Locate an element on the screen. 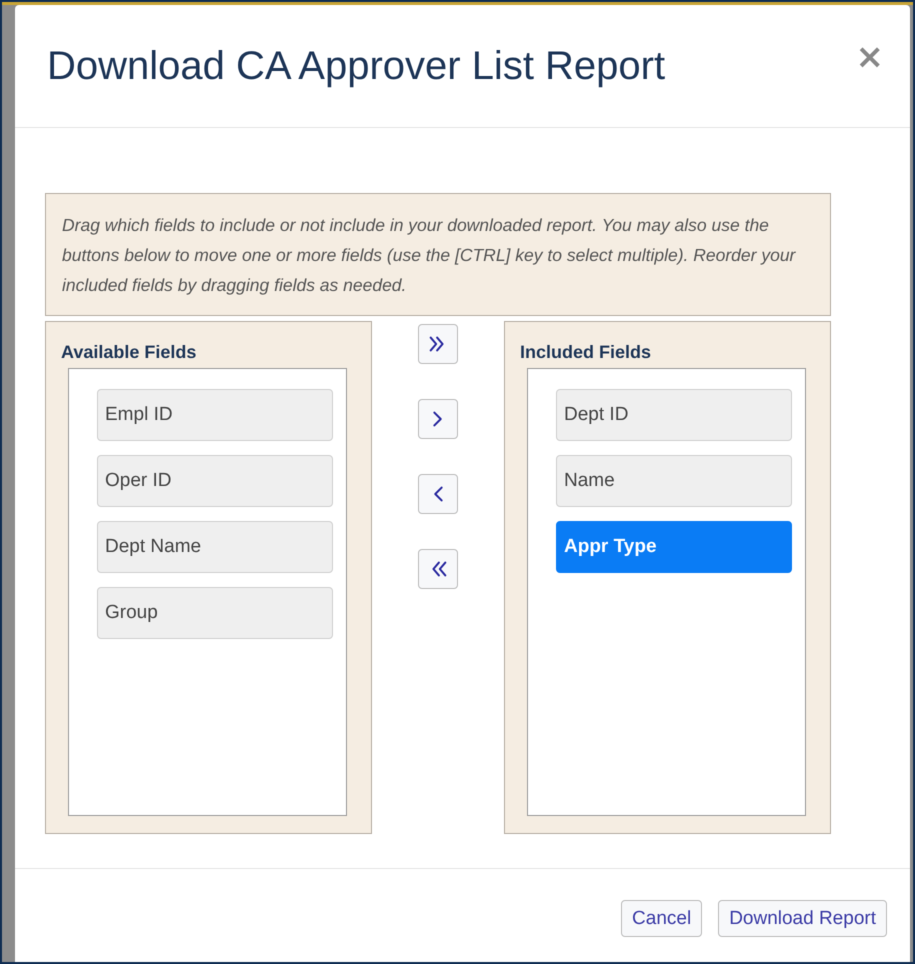  download-button: Download Report is located at coordinates (802, 918).